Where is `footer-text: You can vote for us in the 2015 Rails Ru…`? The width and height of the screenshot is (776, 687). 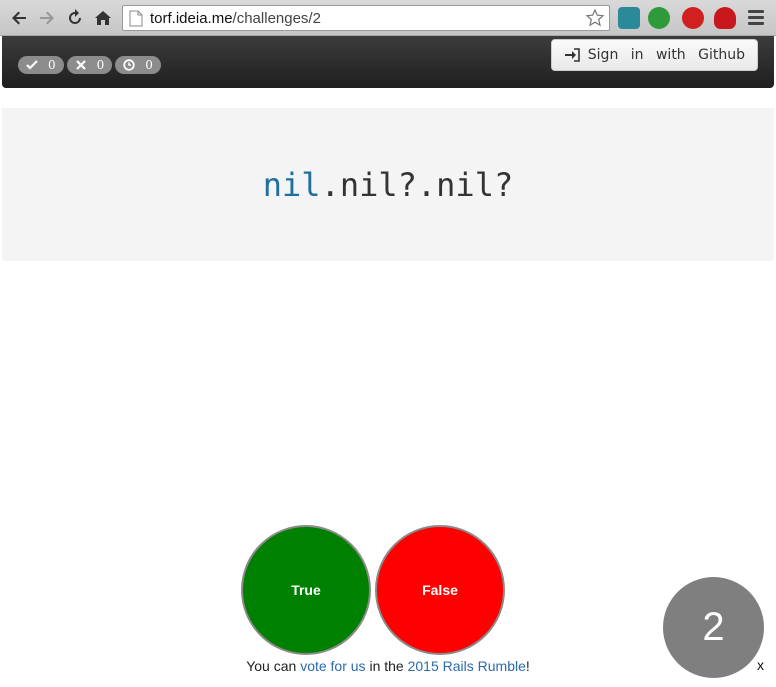 footer-text: You can vote for us in the 2015 Rails Ru… is located at coordinates (388, 666).